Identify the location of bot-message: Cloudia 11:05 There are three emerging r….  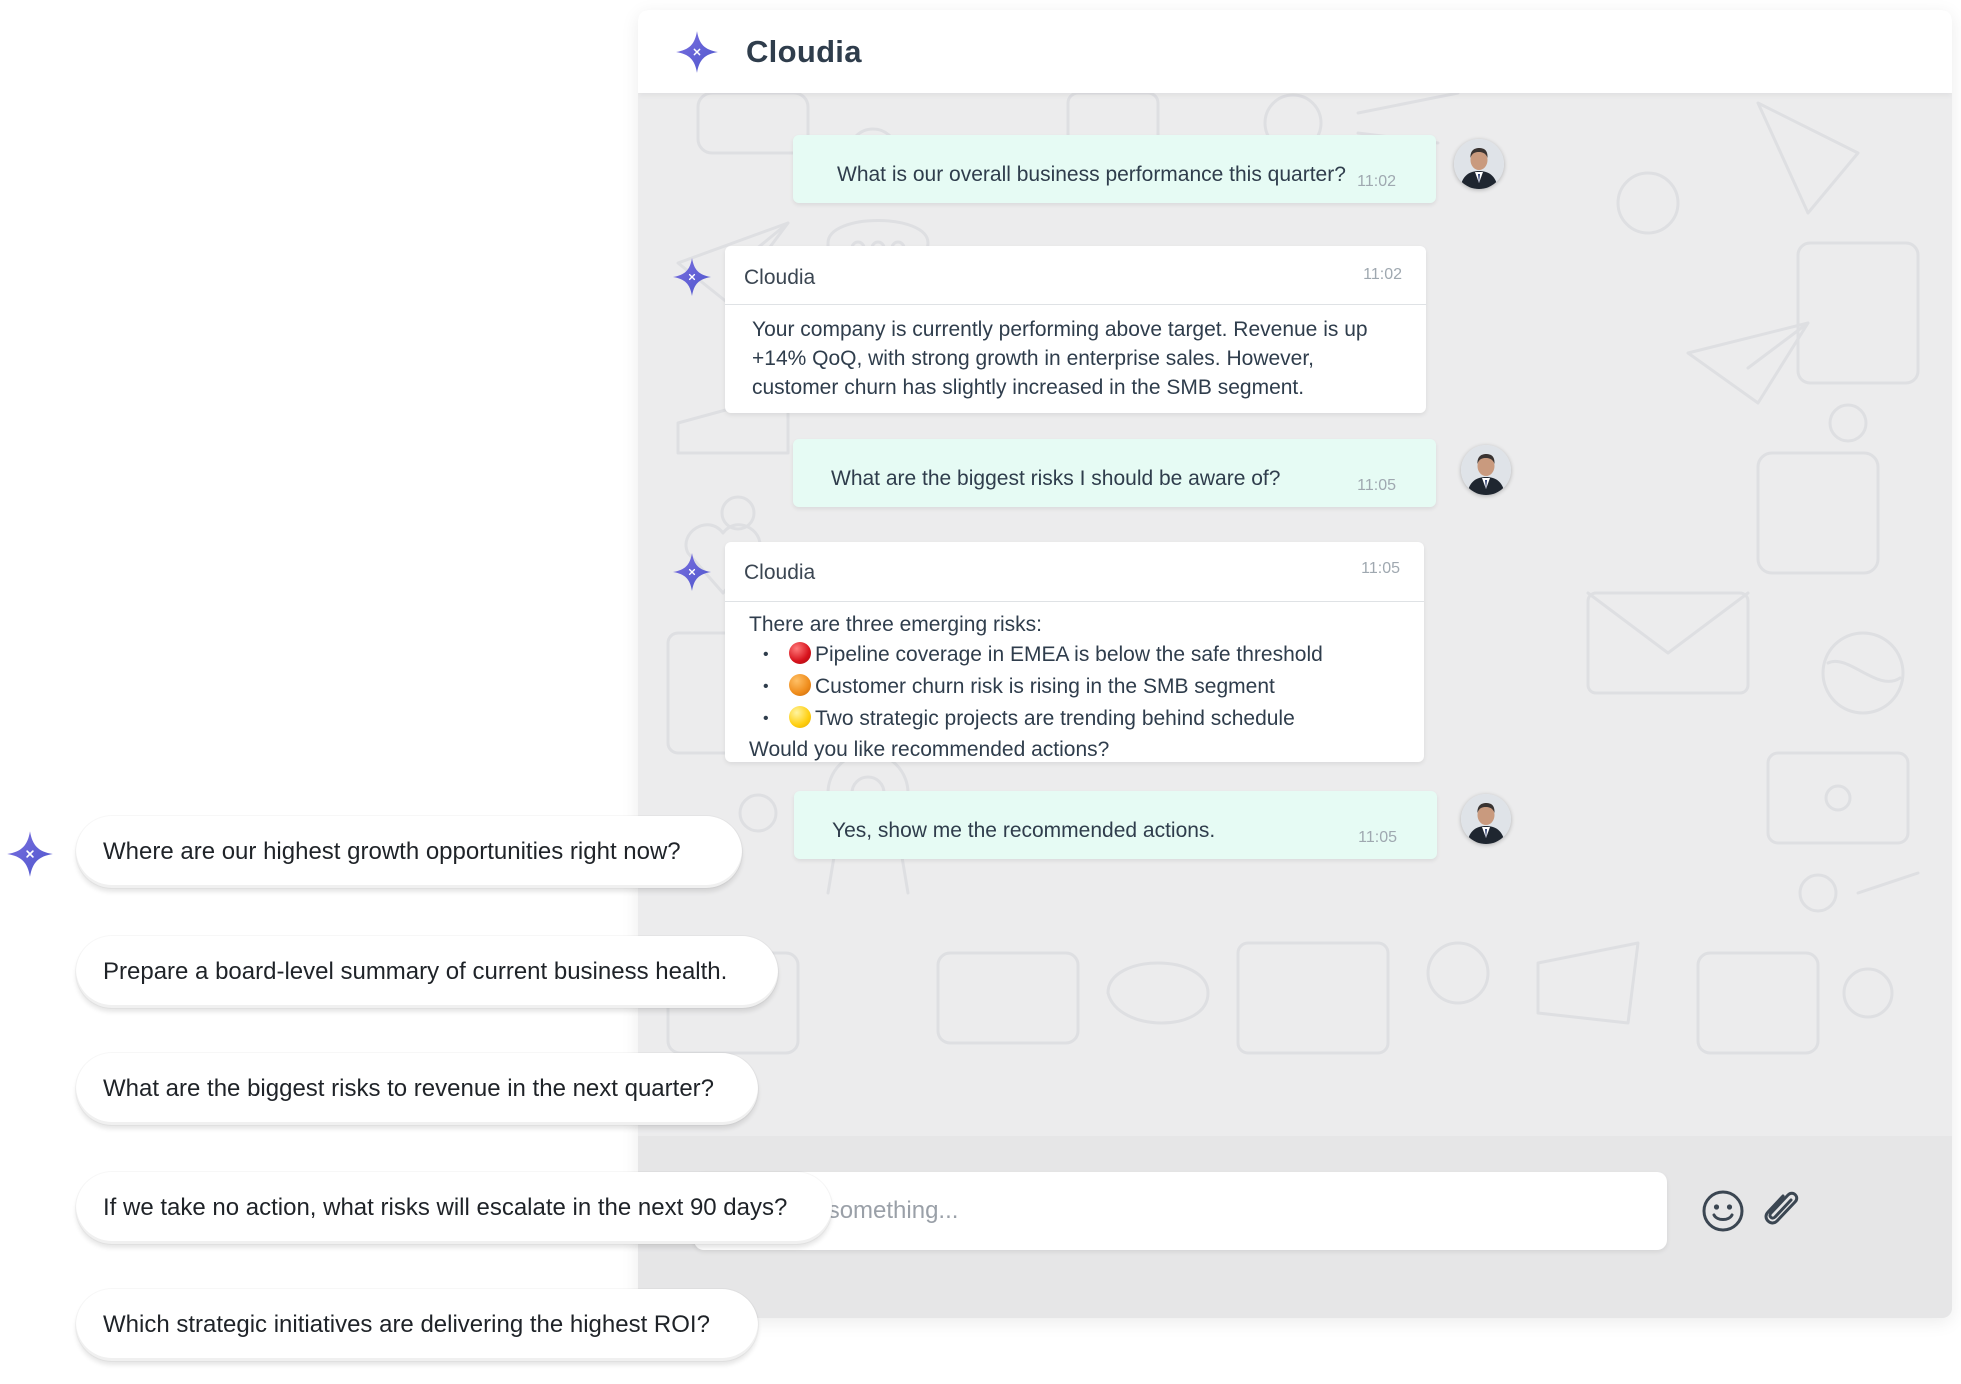
(1074, 652).